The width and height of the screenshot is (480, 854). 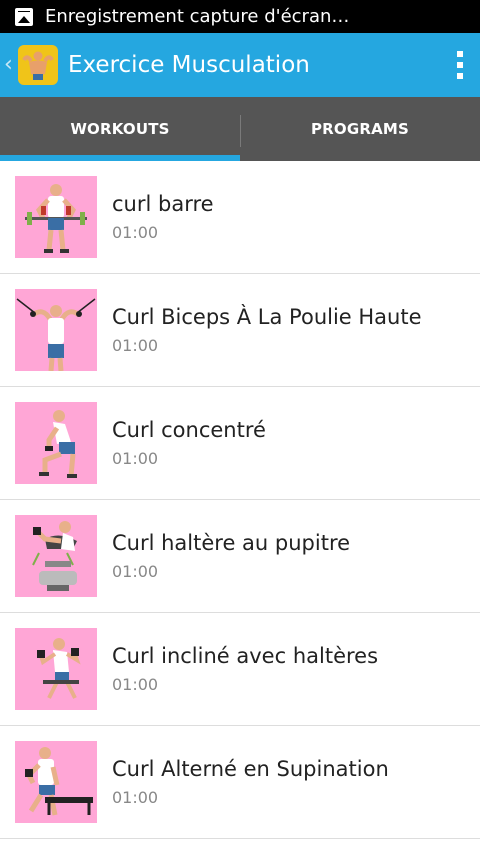 What do you see at coordinates (189, 443) in the screenshot?
I see `list-item-text: Curl concentré 01:00` at bounding box center [189, 443].